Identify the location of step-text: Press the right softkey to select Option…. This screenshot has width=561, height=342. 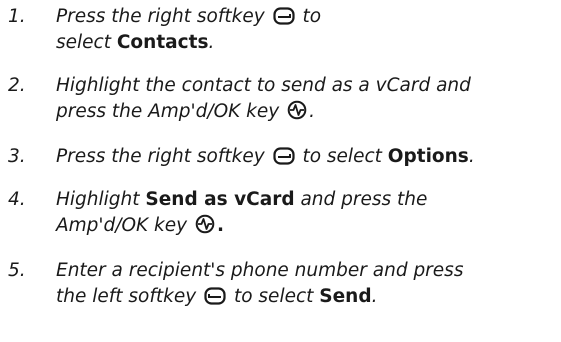
(265, 156).